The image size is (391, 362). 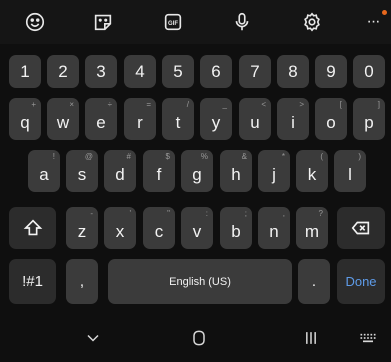 I want to click on key-q: + q, so click(x=25, y=119).